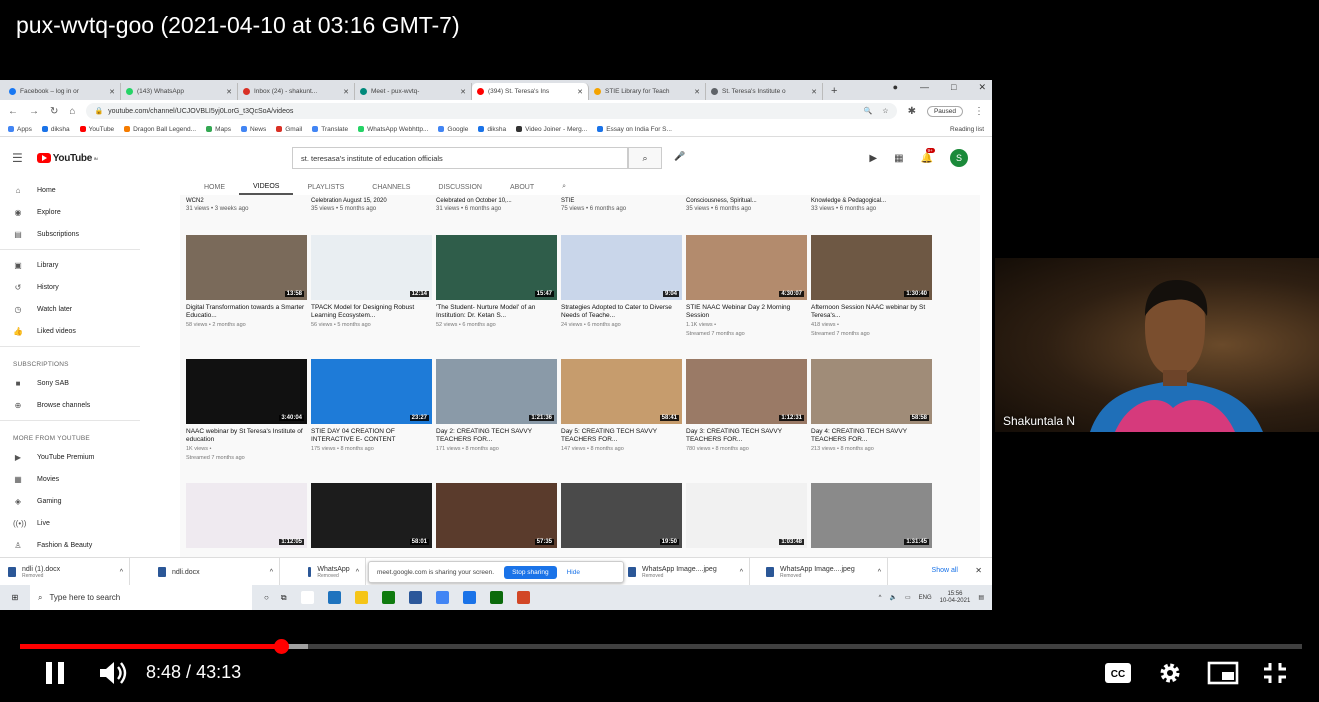 The image size is (1319, 702). Describe the element at coordinates (70, 479) in the screenshot. I see `sidebar-item: ▦ Movies` at that location.